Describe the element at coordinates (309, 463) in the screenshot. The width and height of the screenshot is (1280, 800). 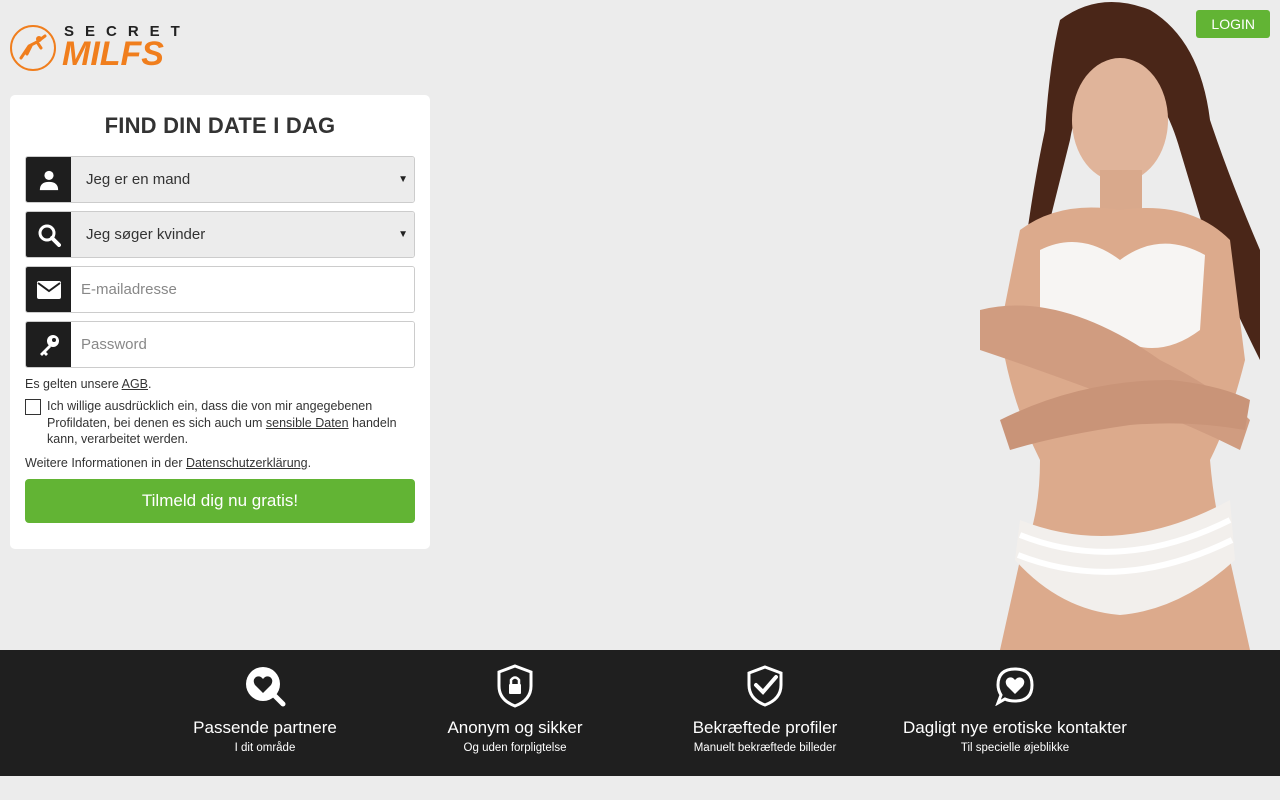
I see `privacy-suffix: .` at that location.